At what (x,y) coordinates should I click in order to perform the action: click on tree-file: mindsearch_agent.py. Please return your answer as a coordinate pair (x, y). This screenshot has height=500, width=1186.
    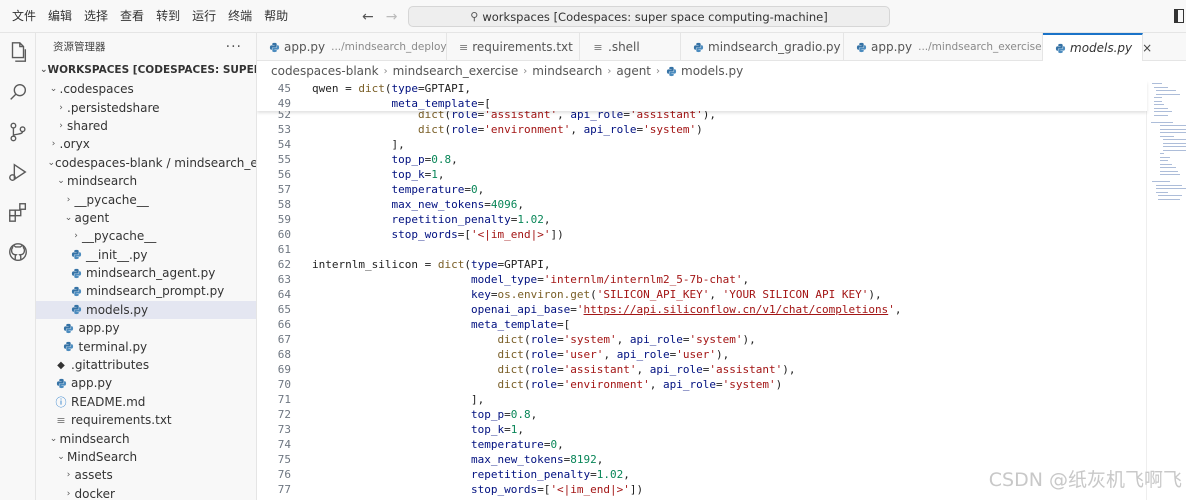
    Looking at the image, I should click on (146, 273).